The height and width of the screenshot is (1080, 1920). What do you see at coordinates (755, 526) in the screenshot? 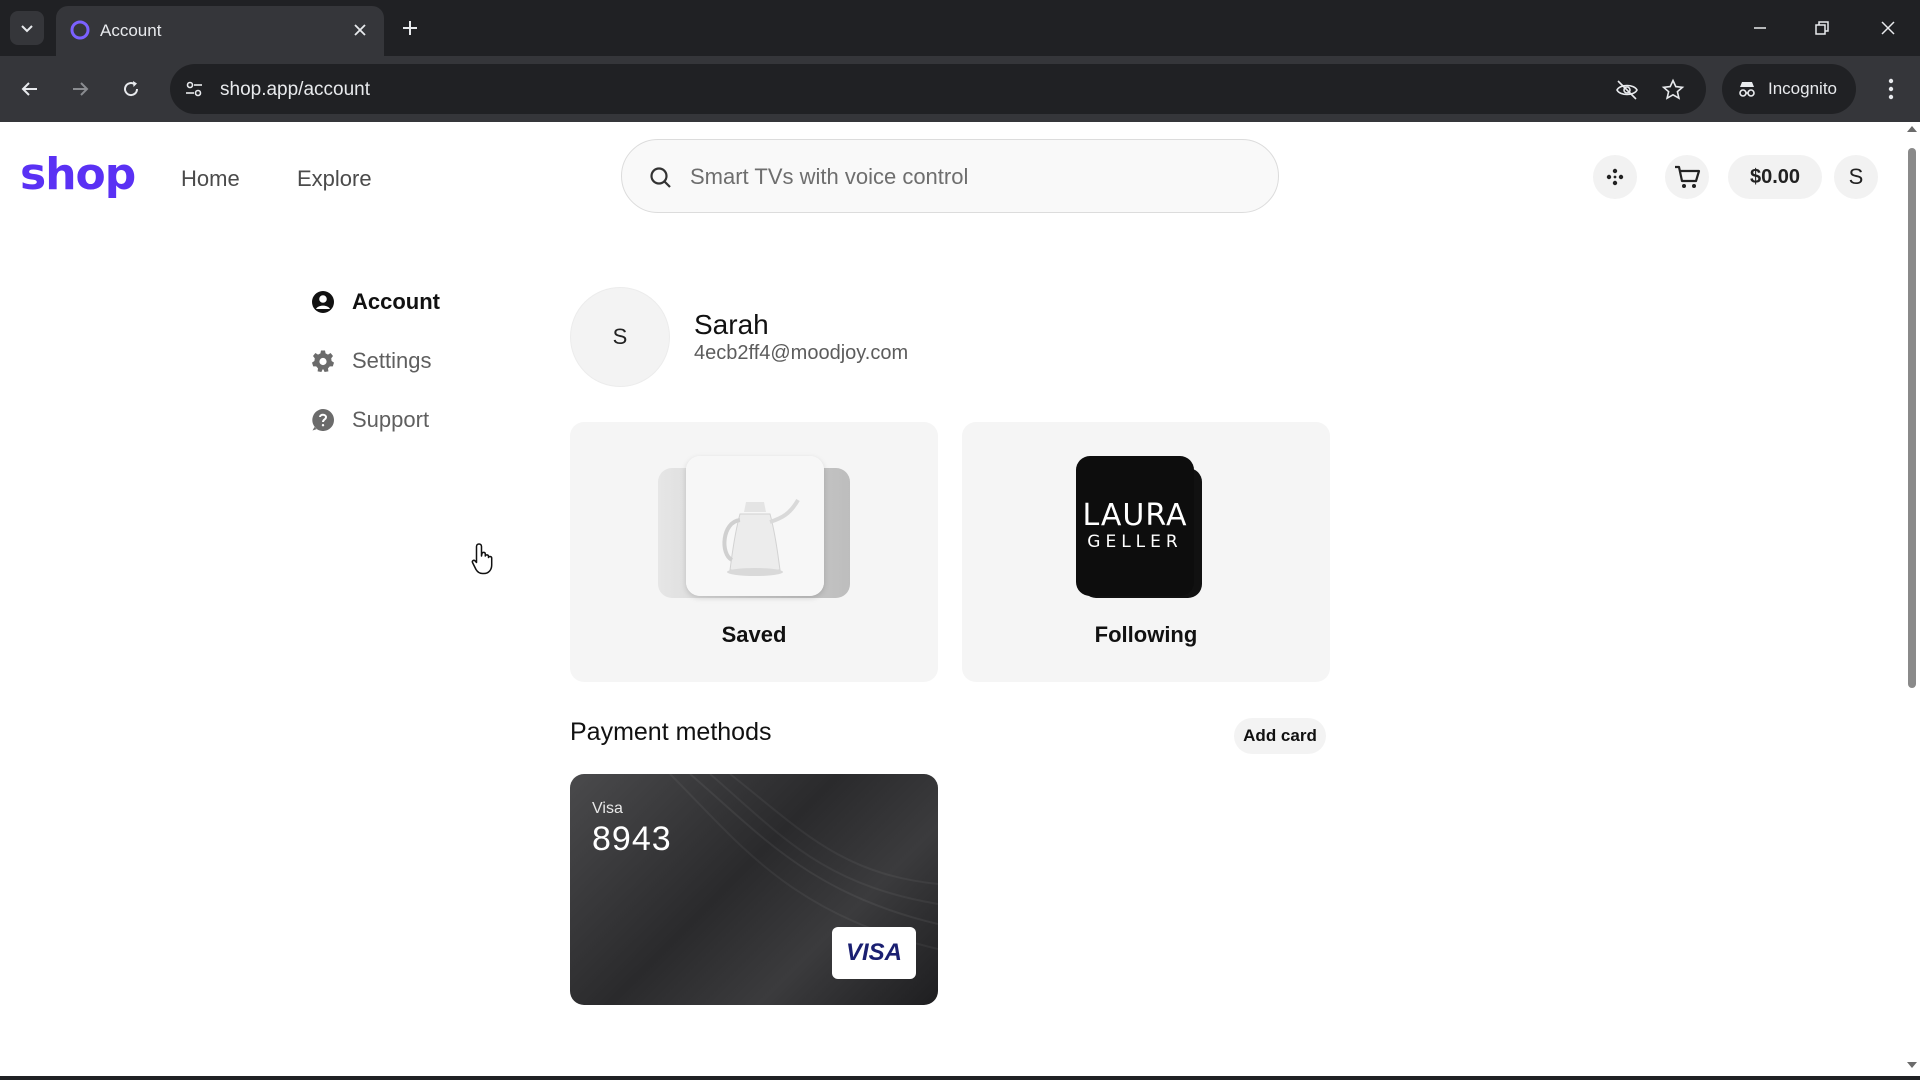
I see `kettle-product-image` at bounding box center [755, 526].